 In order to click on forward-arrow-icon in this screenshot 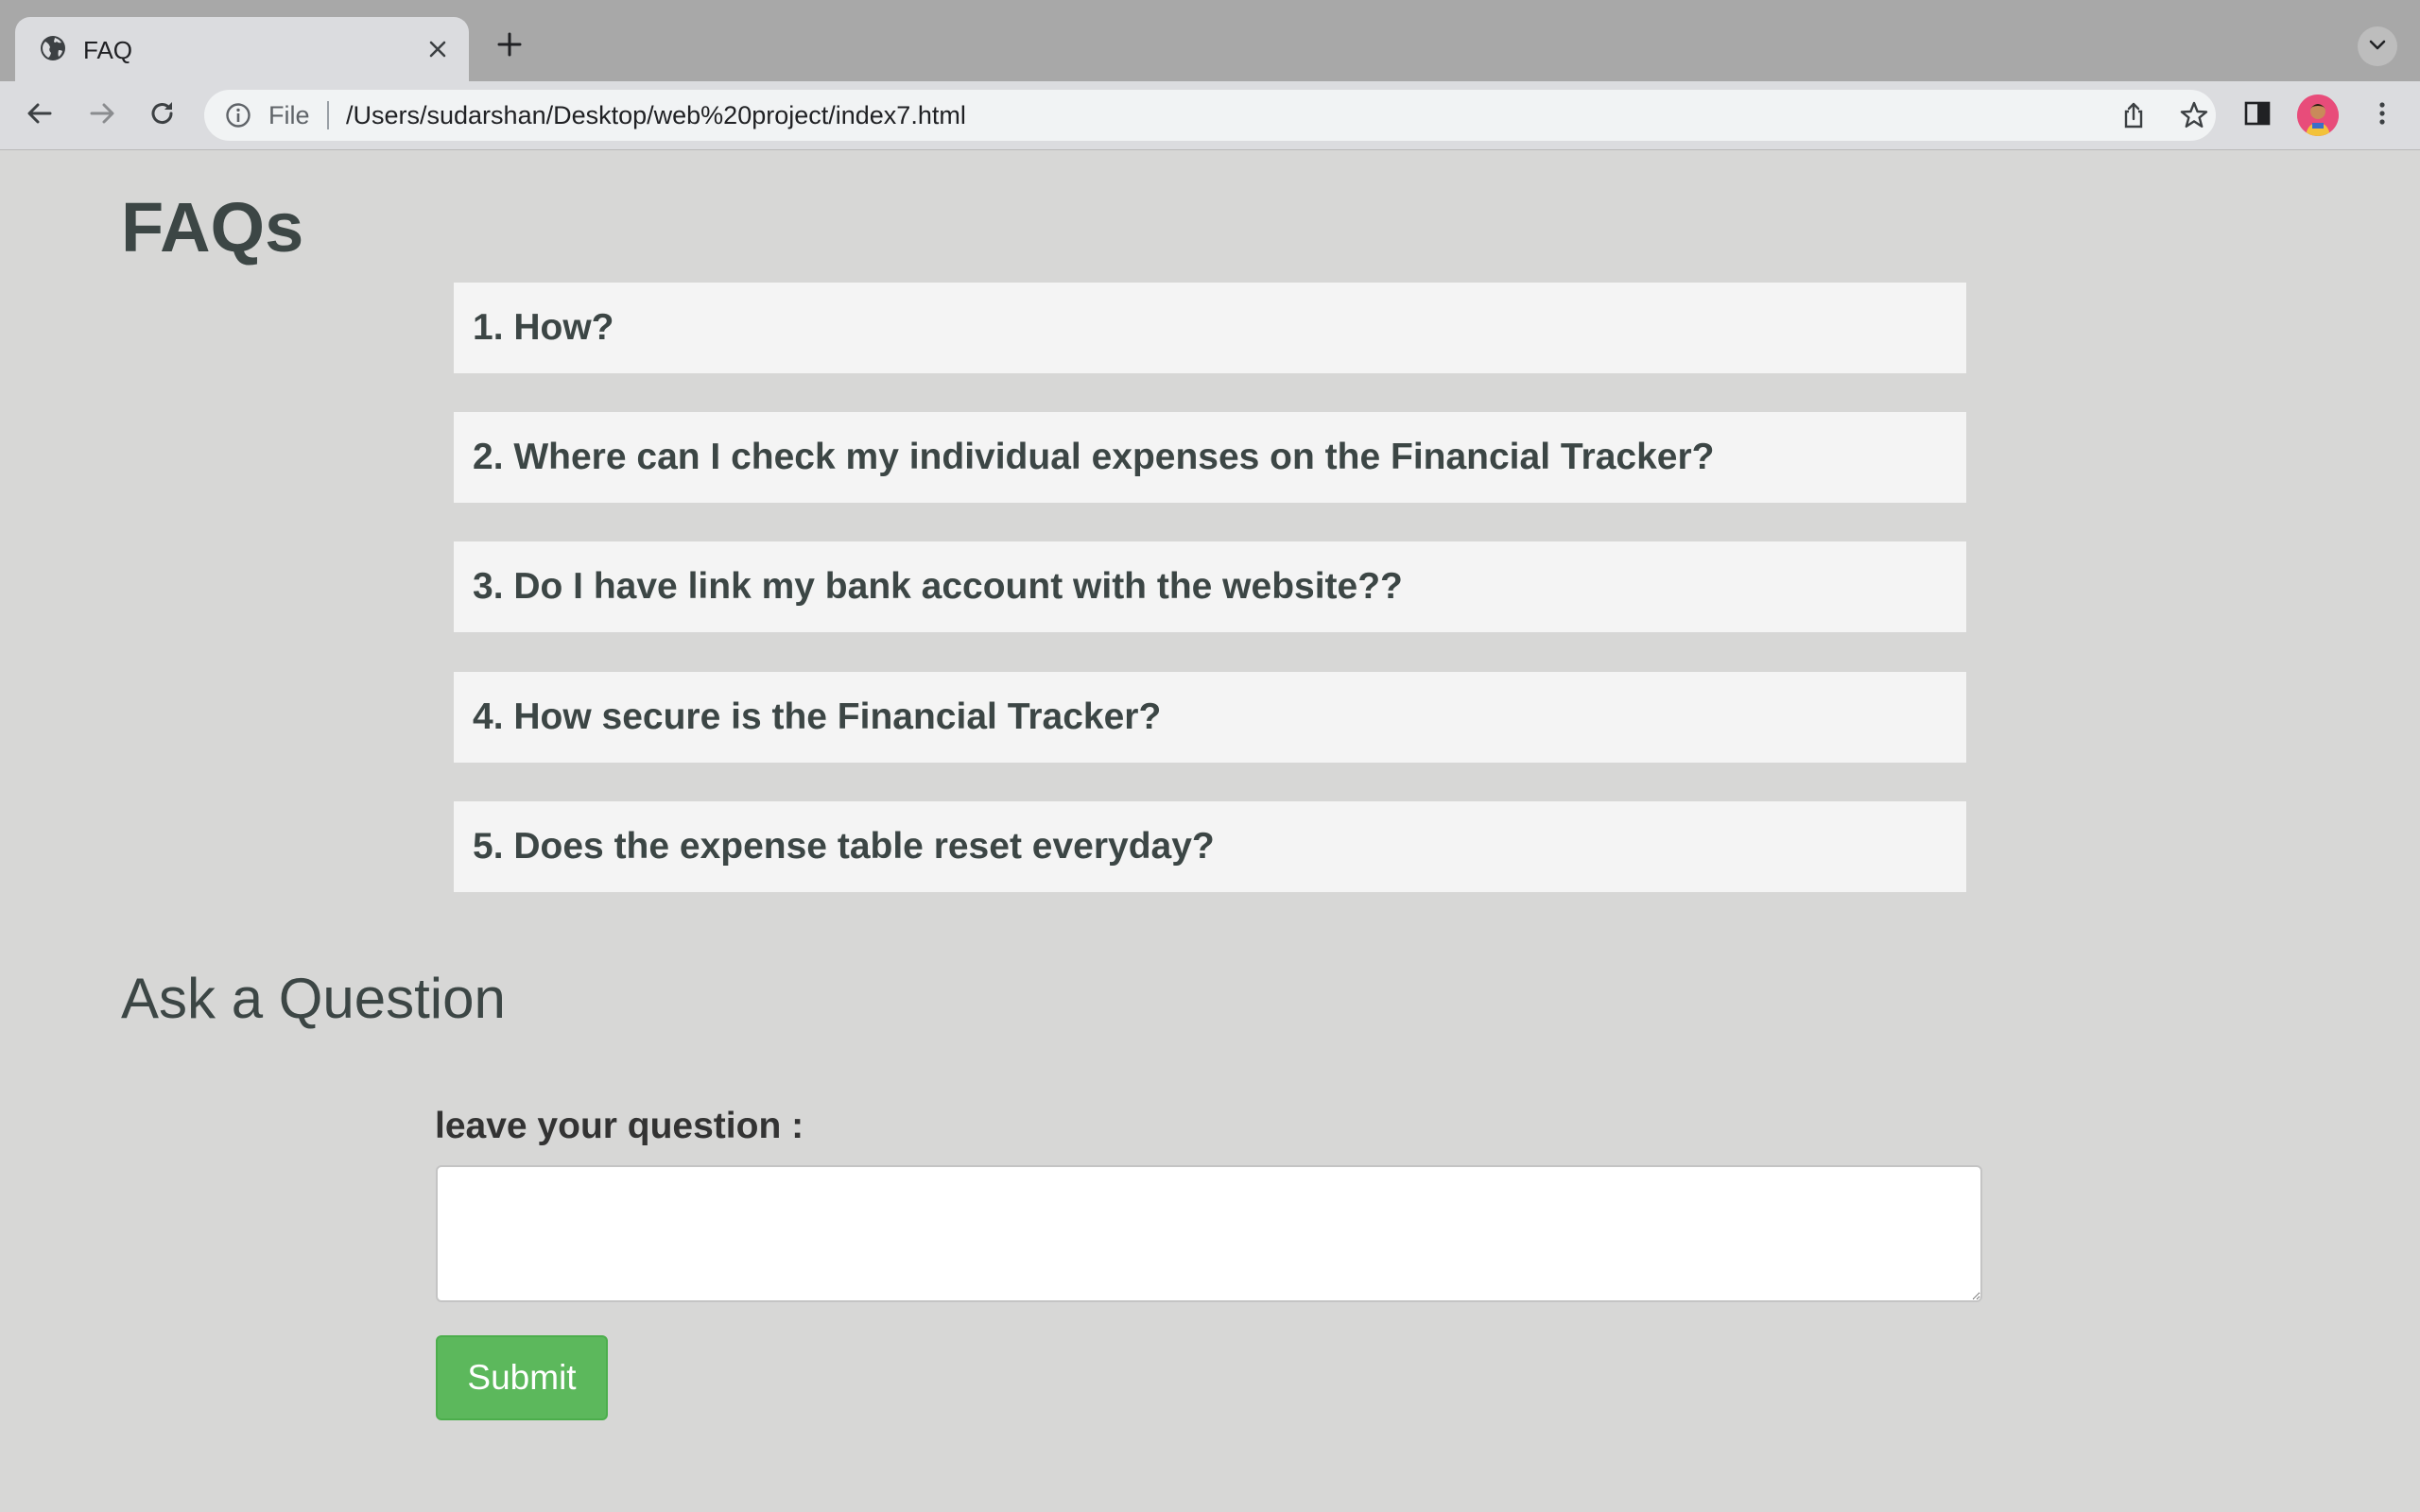, I will do `click(102, 115)`.